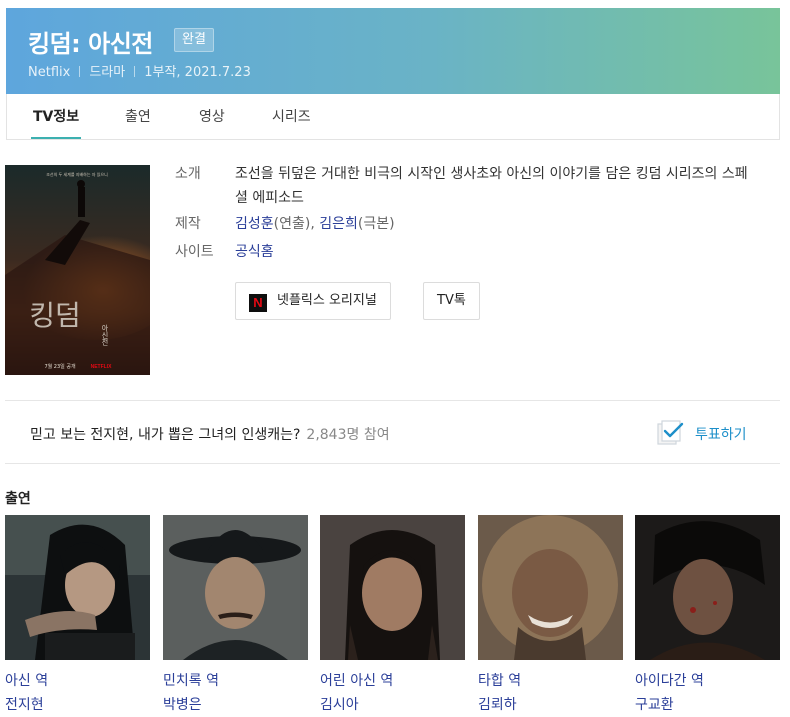 The height and width of the screenshot is (717, 790). What do you see at coordinates (376, 224) in the screenshot?
I see `writer-role: (극본)` at bounding box center [376, 224].